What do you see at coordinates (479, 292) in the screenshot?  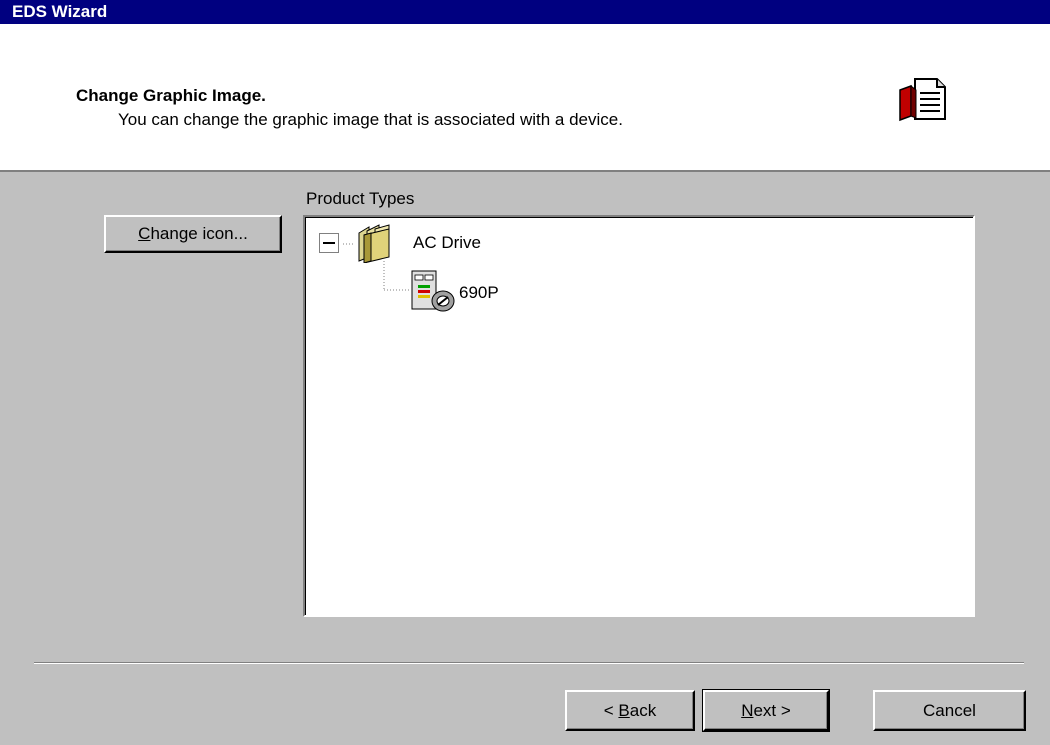 I see `tree-node-label: 690P` at bounding box center [479, 292].